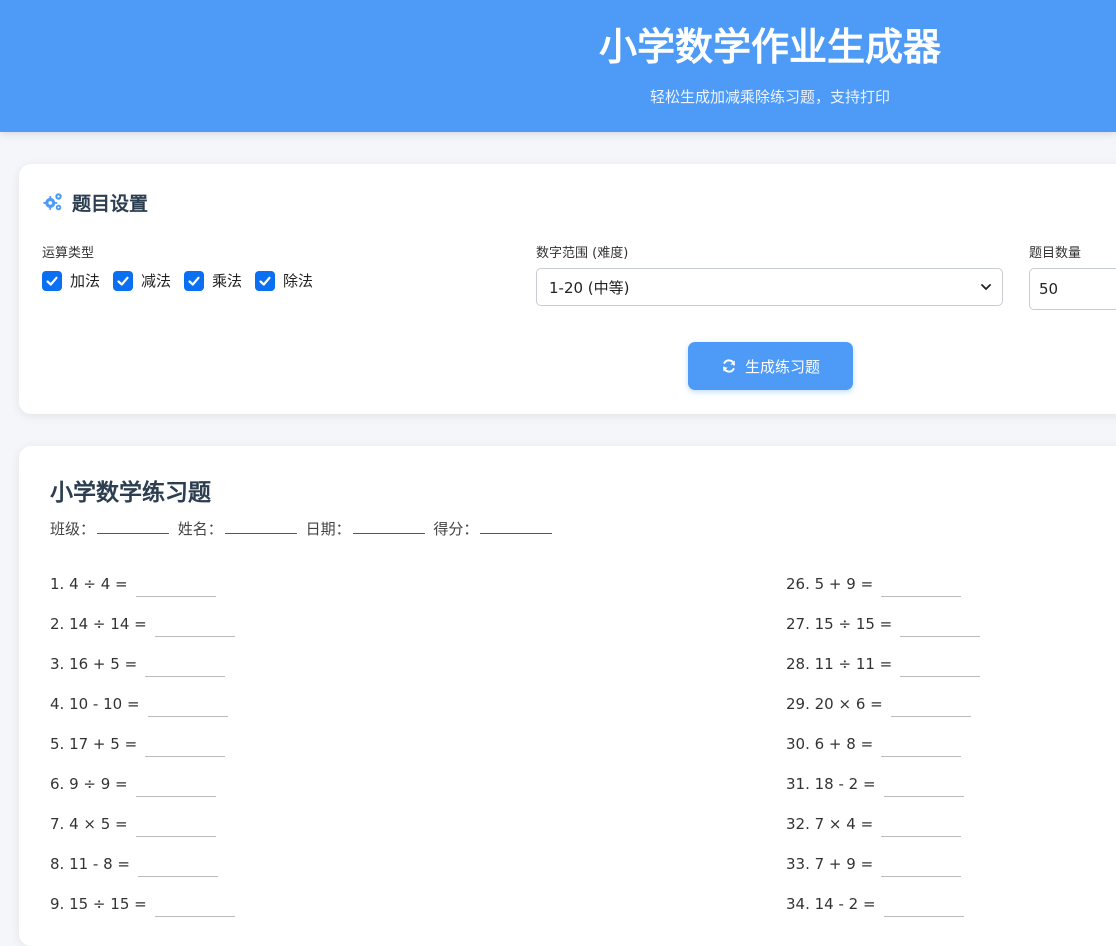 The image size is (1116, 946). Describe the element at coordinates (110, 203) in the screenshot. I see `settings-title: 题目设置` at that location.